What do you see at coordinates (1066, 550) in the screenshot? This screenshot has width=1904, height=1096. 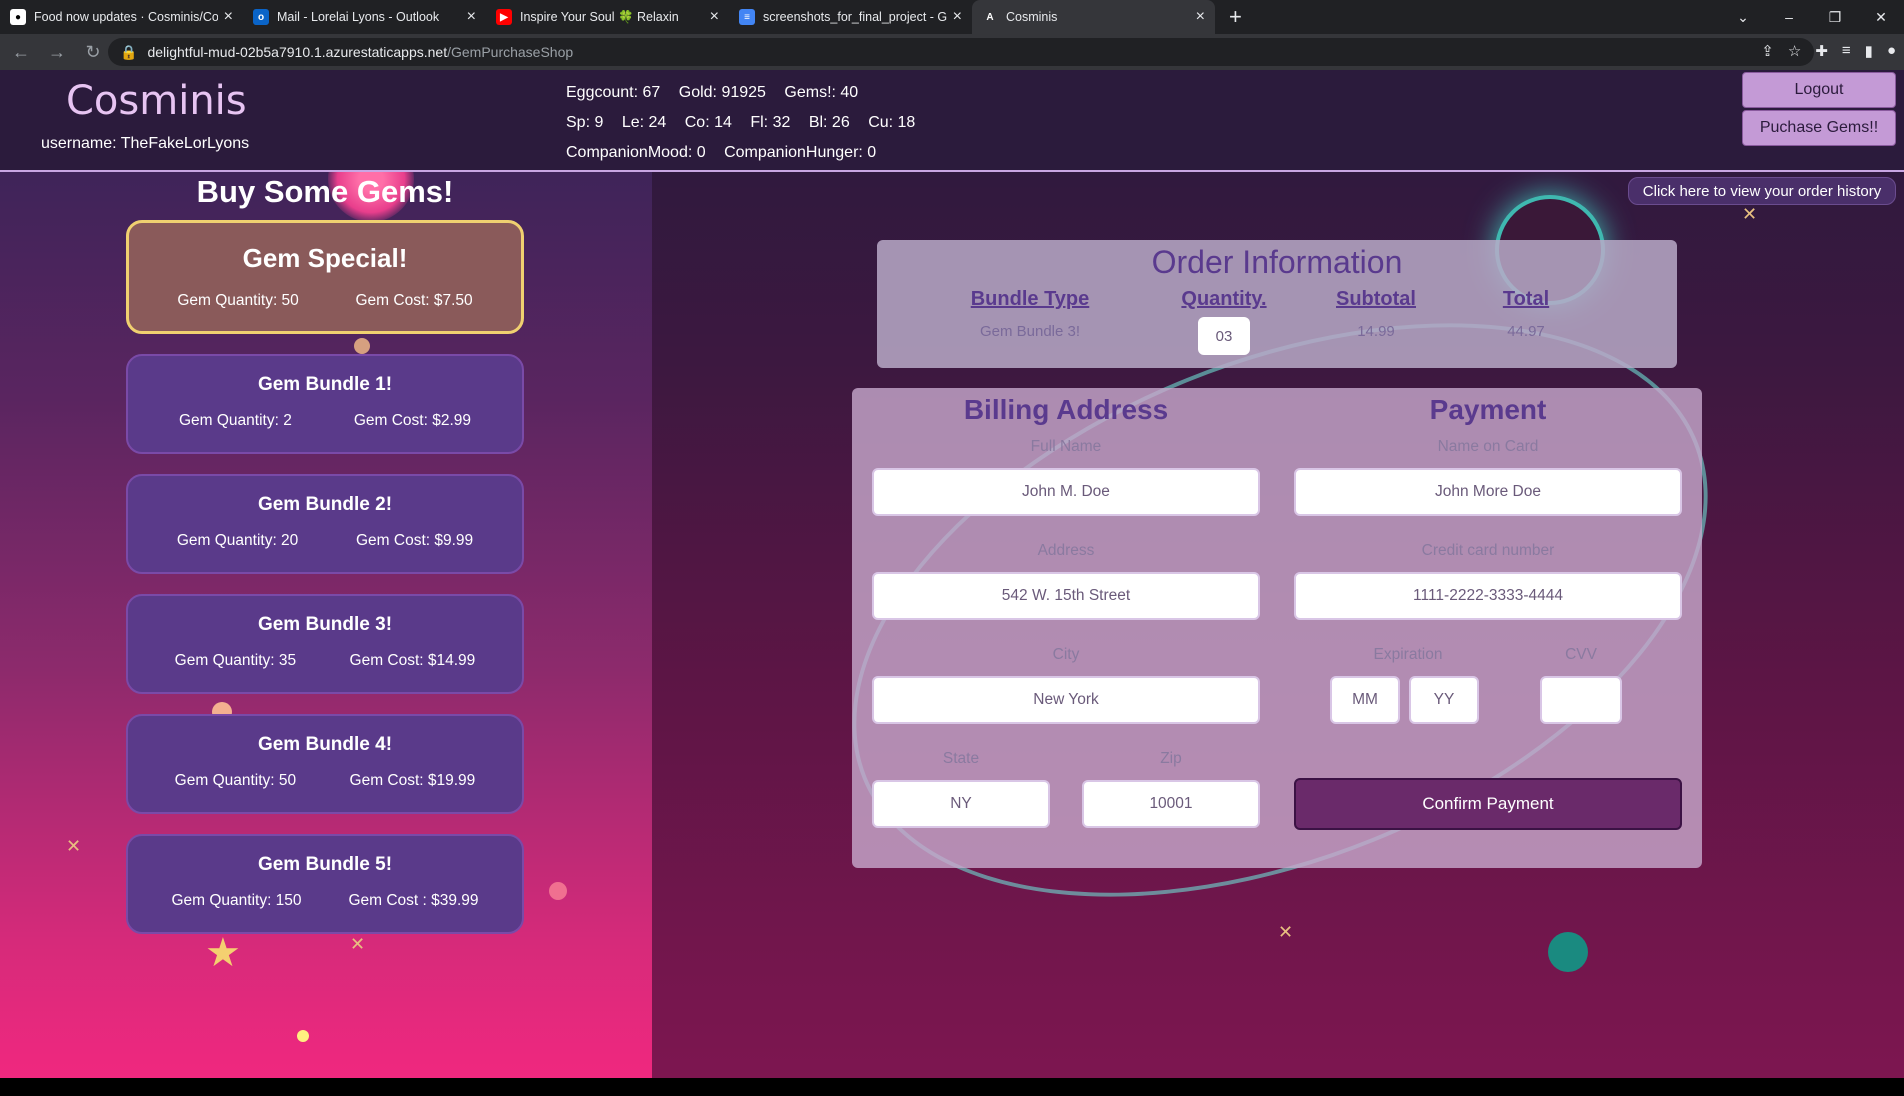 I see `address-label: Address` at bounding box center [1066, 550].